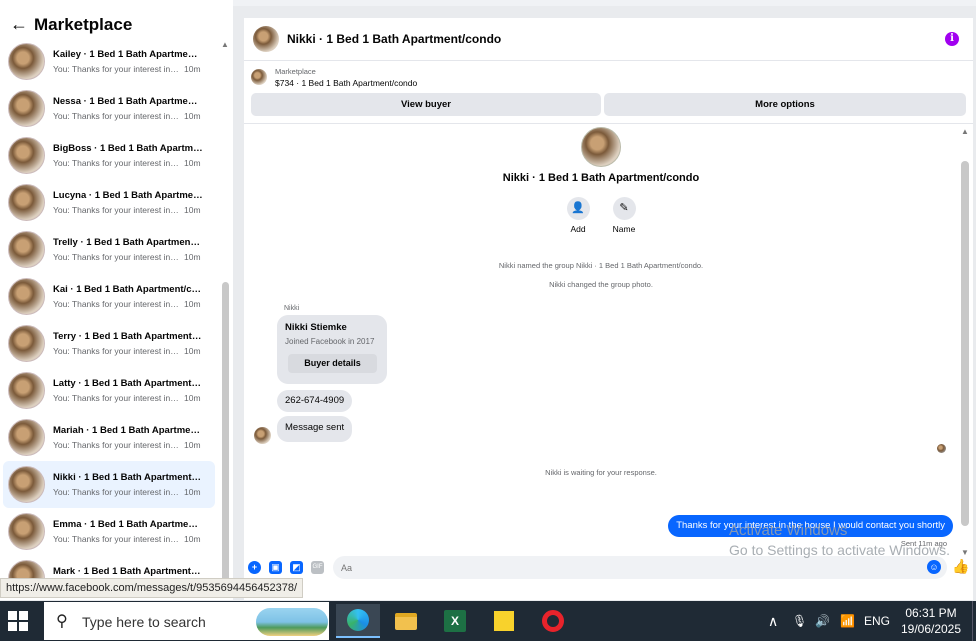 This screenshot has height=641, width=976. Describe the element at coordinates (225, 432) in the screenshot. I see `sidebar-scroll-thumb` at that location.